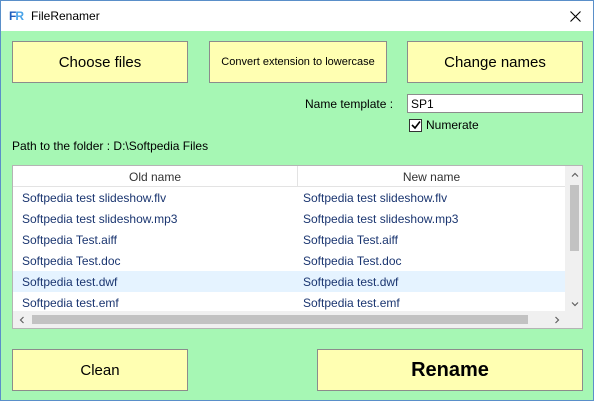 This screenshot has width=594, height=401. What do you see at coordinates (289, 281) in the screenshot?
I see `table-row-selected: Softpedia test.dwf Softpedia test.dwf` at bounding box center [289, 281].